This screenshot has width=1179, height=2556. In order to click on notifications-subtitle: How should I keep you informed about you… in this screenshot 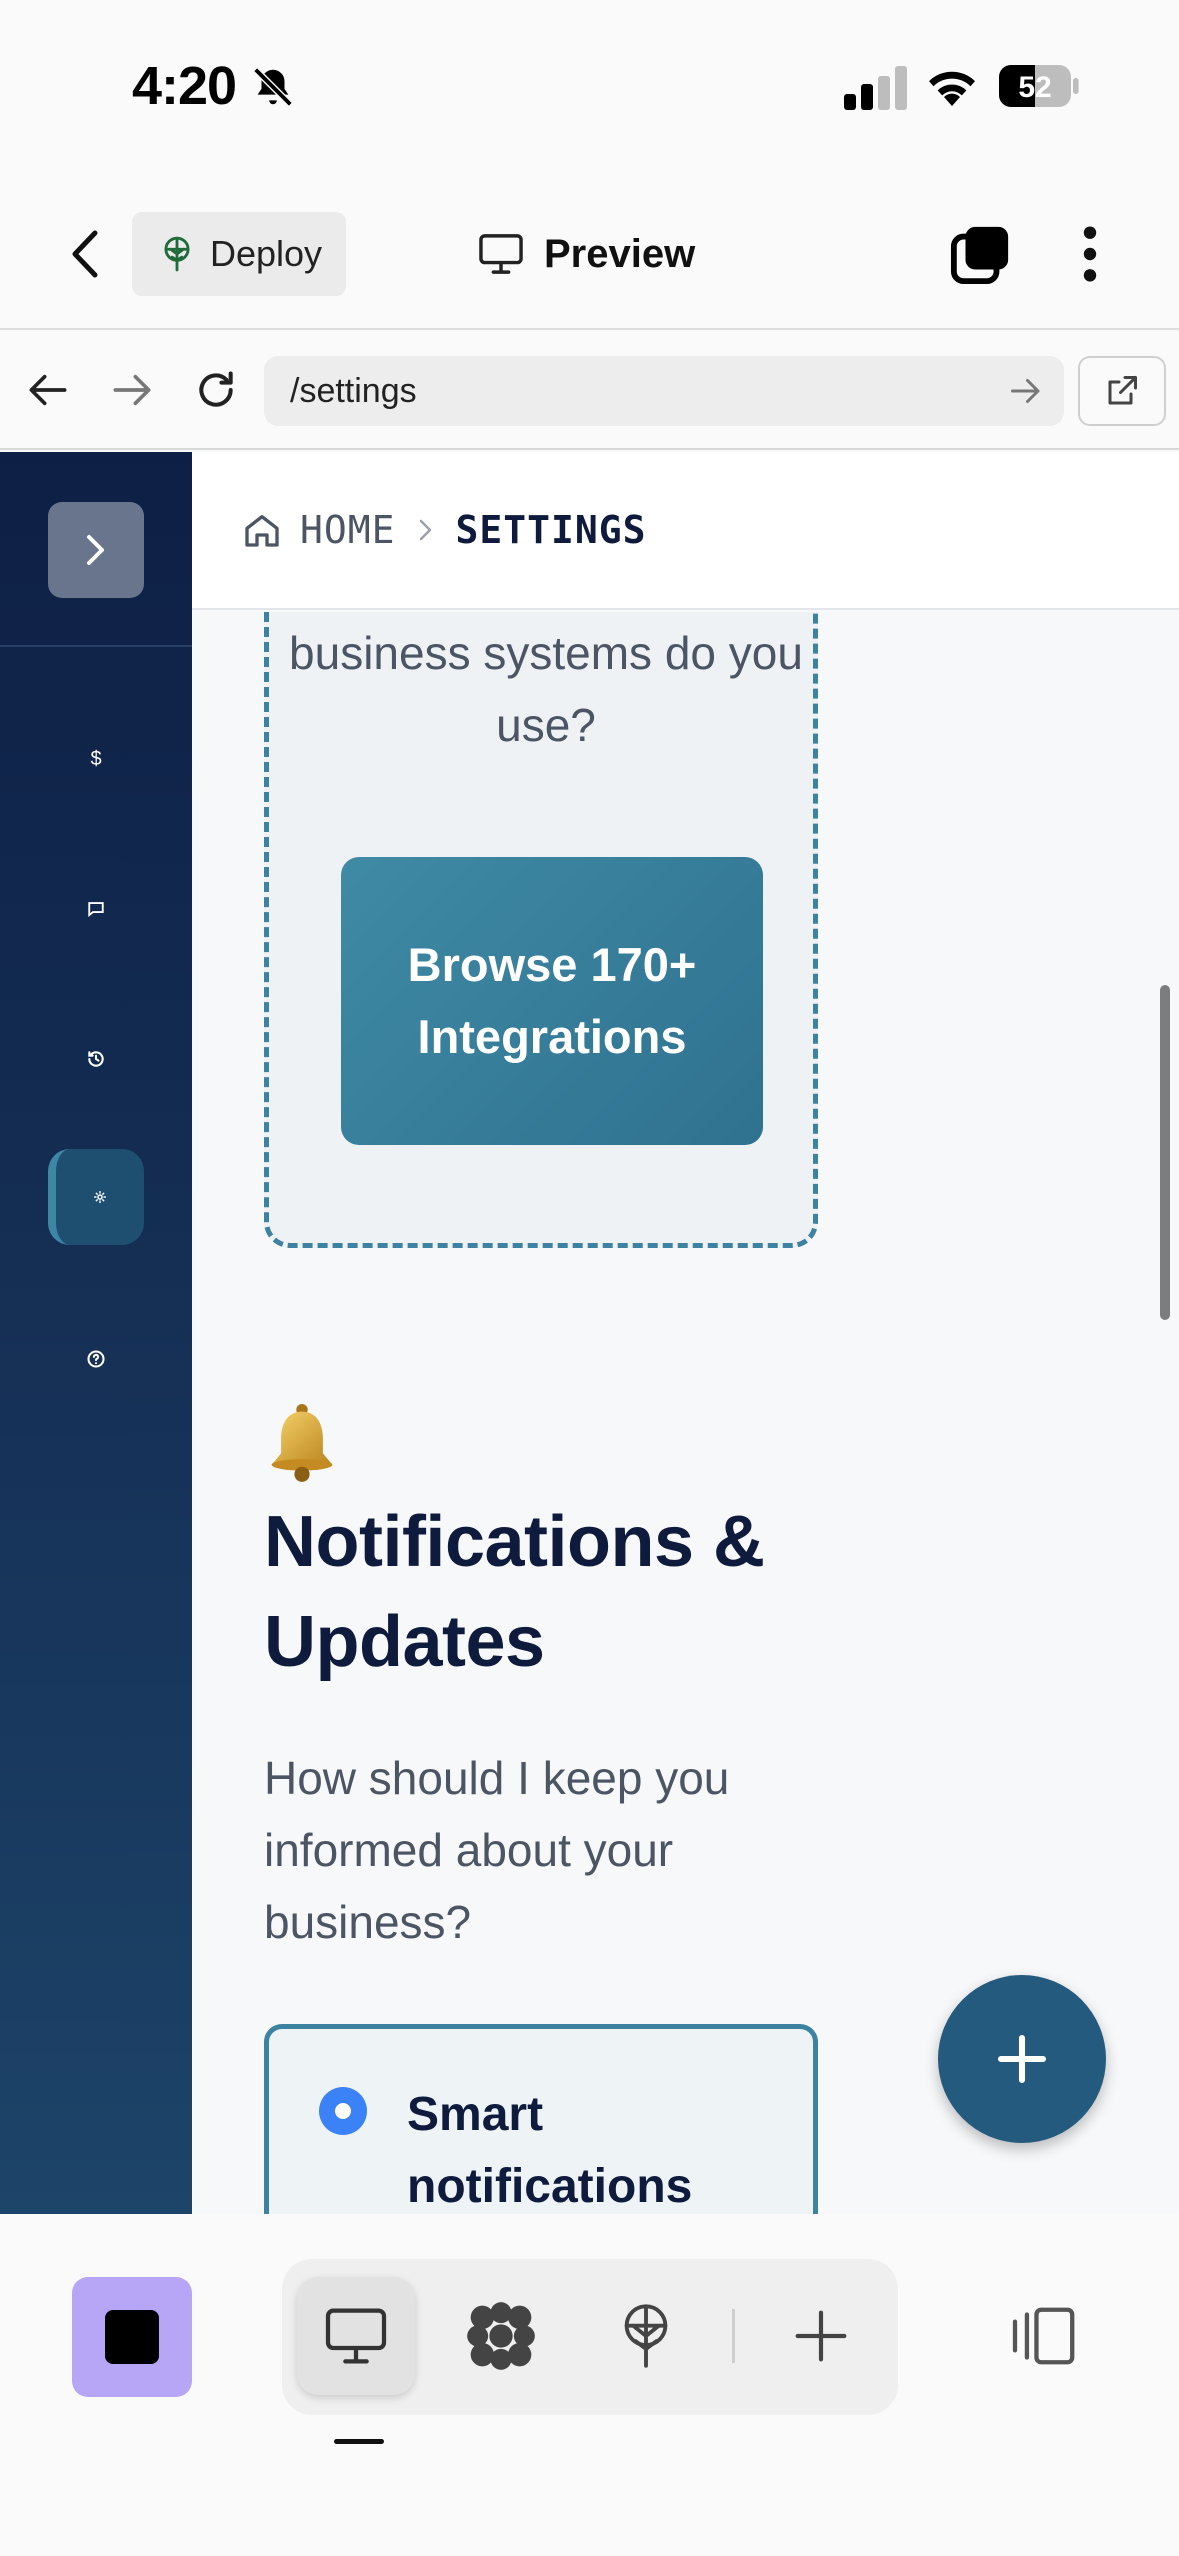, I will do `click(497, 1850)`.